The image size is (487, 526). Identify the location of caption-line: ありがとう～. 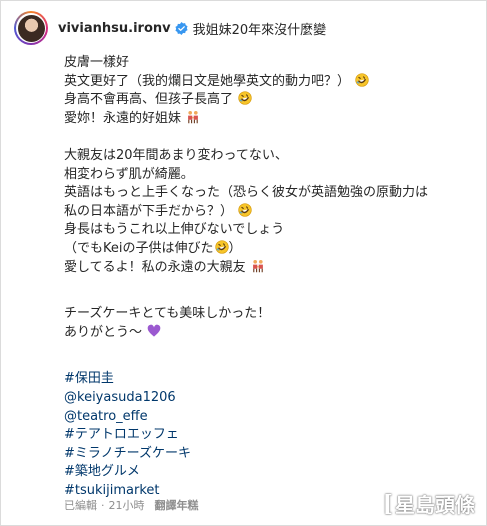
(269, 333).